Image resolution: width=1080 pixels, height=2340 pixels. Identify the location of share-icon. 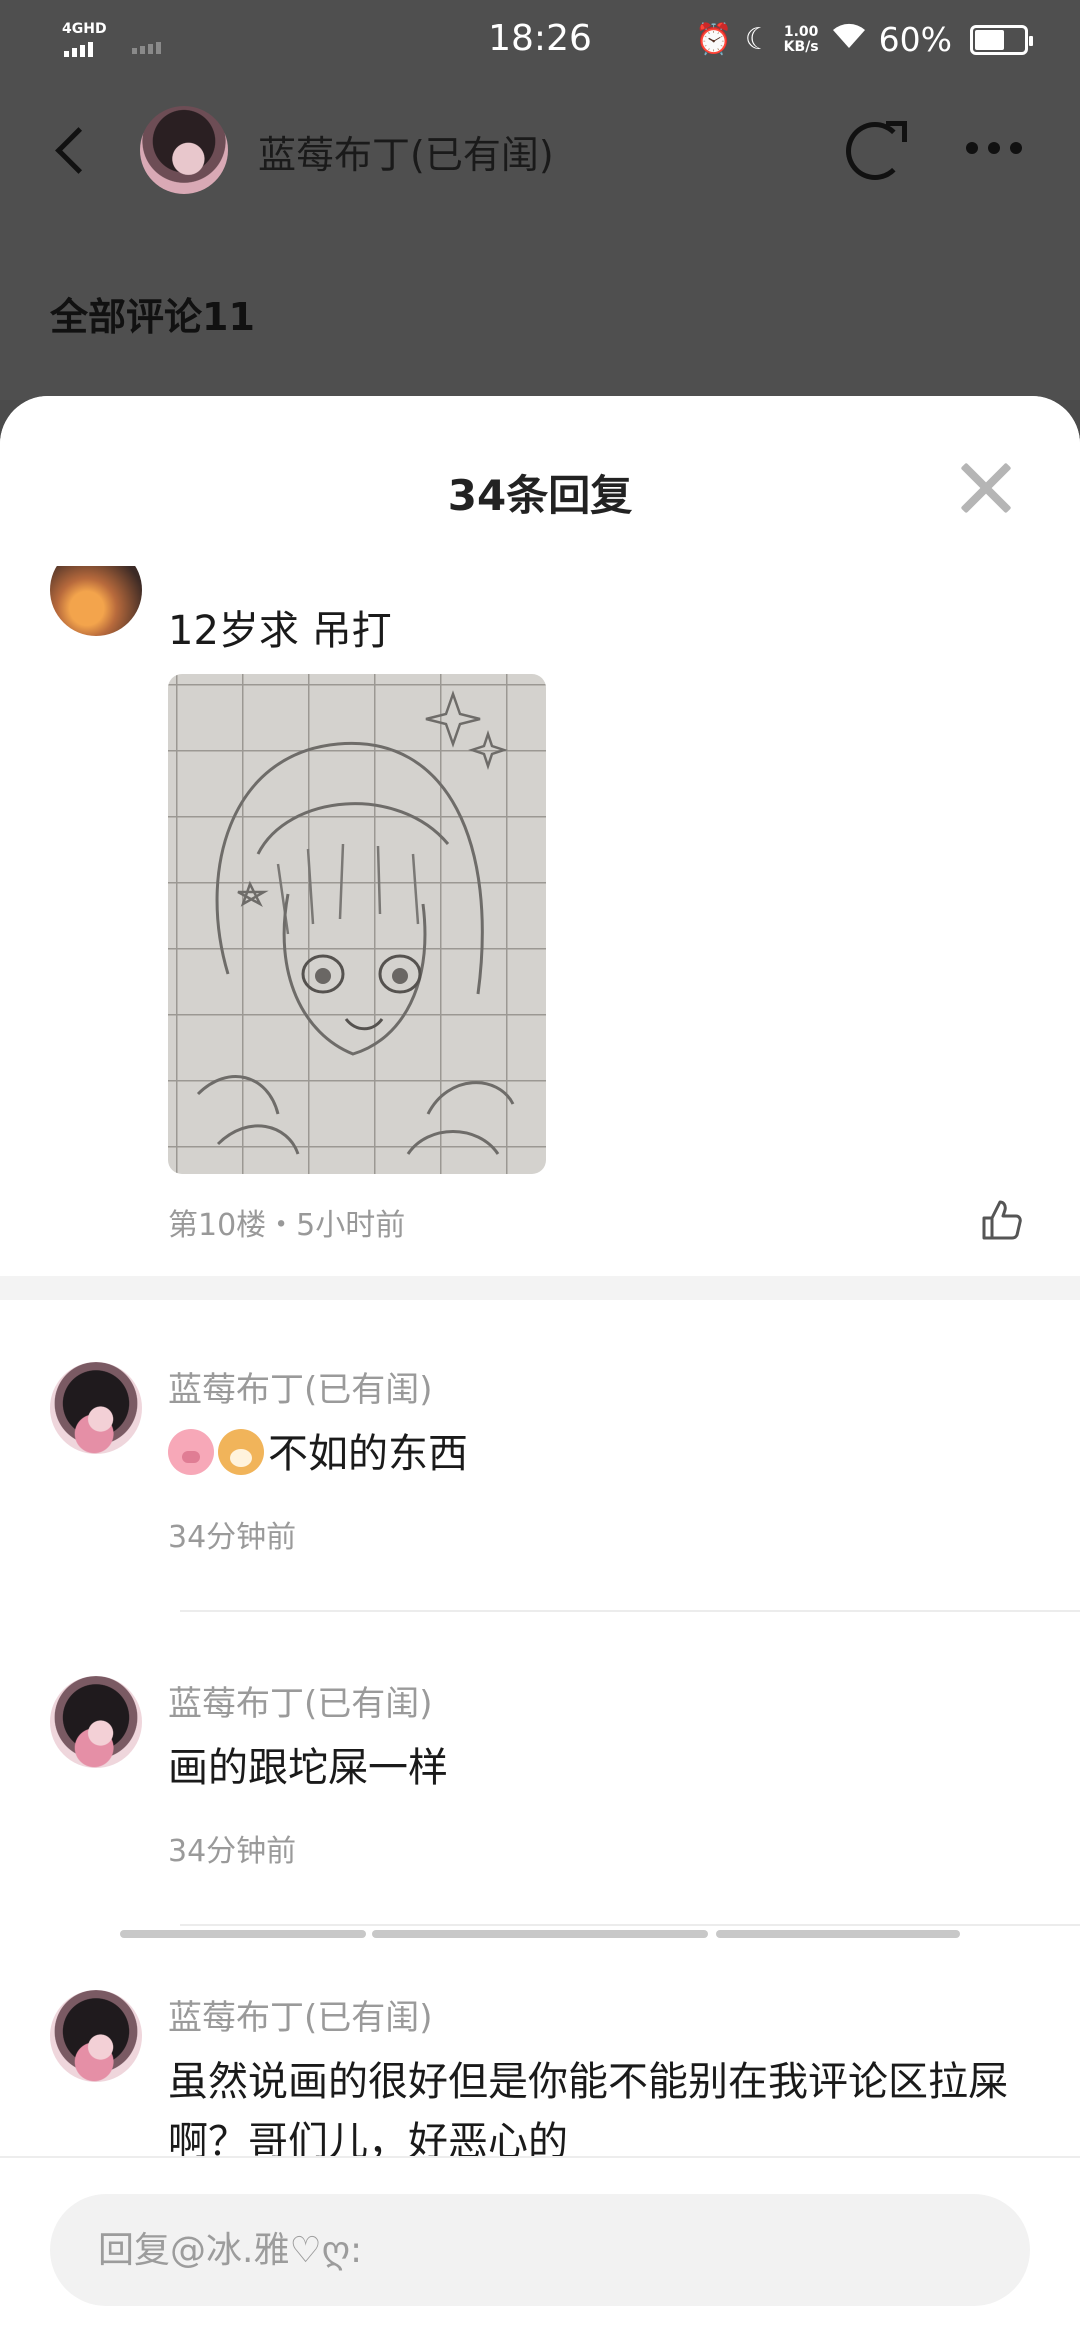
(876, 150).